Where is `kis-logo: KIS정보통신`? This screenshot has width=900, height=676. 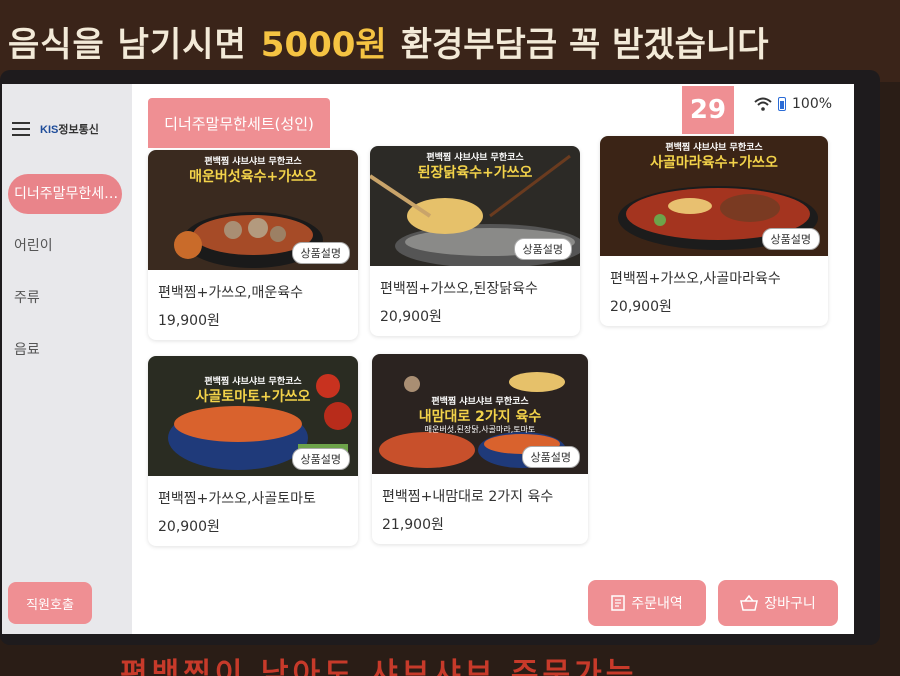
kis-logo: KIS정보통신 is located at coordinates (69, 129).